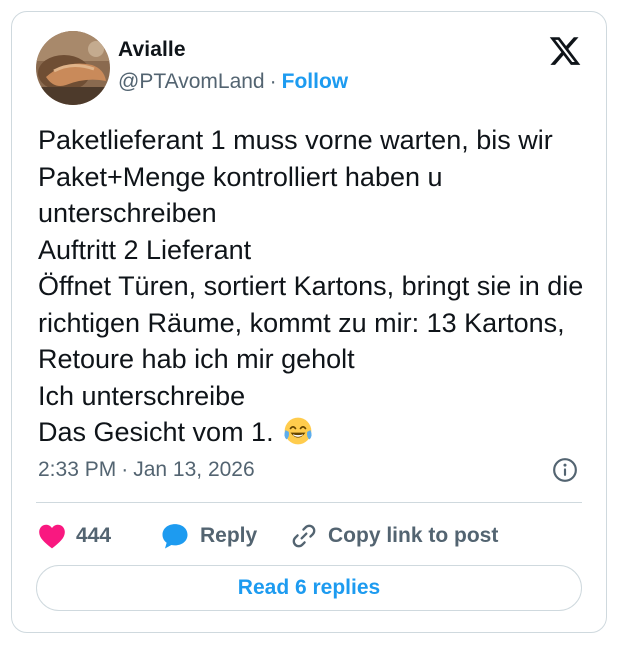 The height and width of the screenshot is (646, 620). What do you see at coordinates (565, 470) in the screenshot?
I see `info-icon` at bounding box center [565, 470].